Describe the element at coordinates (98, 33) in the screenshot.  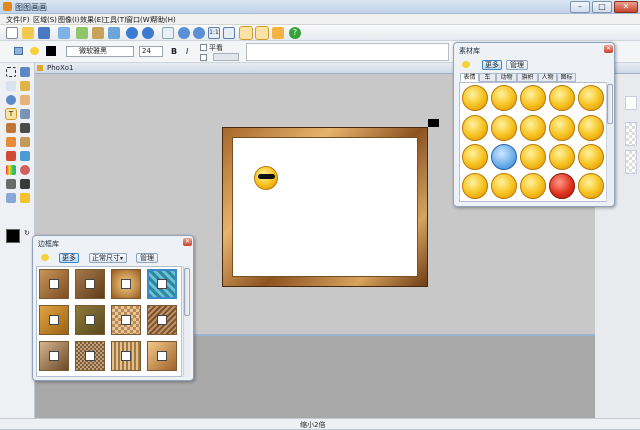
I see `paste-icon` at that location.